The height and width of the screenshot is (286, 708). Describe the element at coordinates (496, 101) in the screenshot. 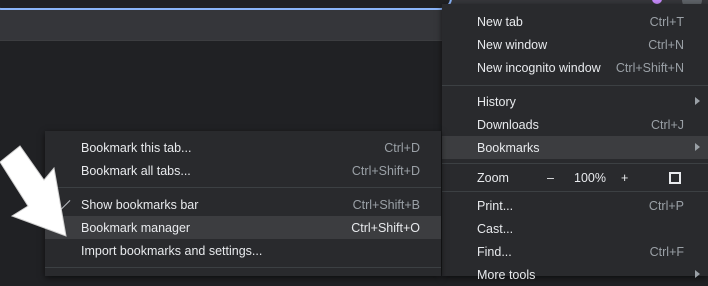

I see `menu-item-label: History` at that location.